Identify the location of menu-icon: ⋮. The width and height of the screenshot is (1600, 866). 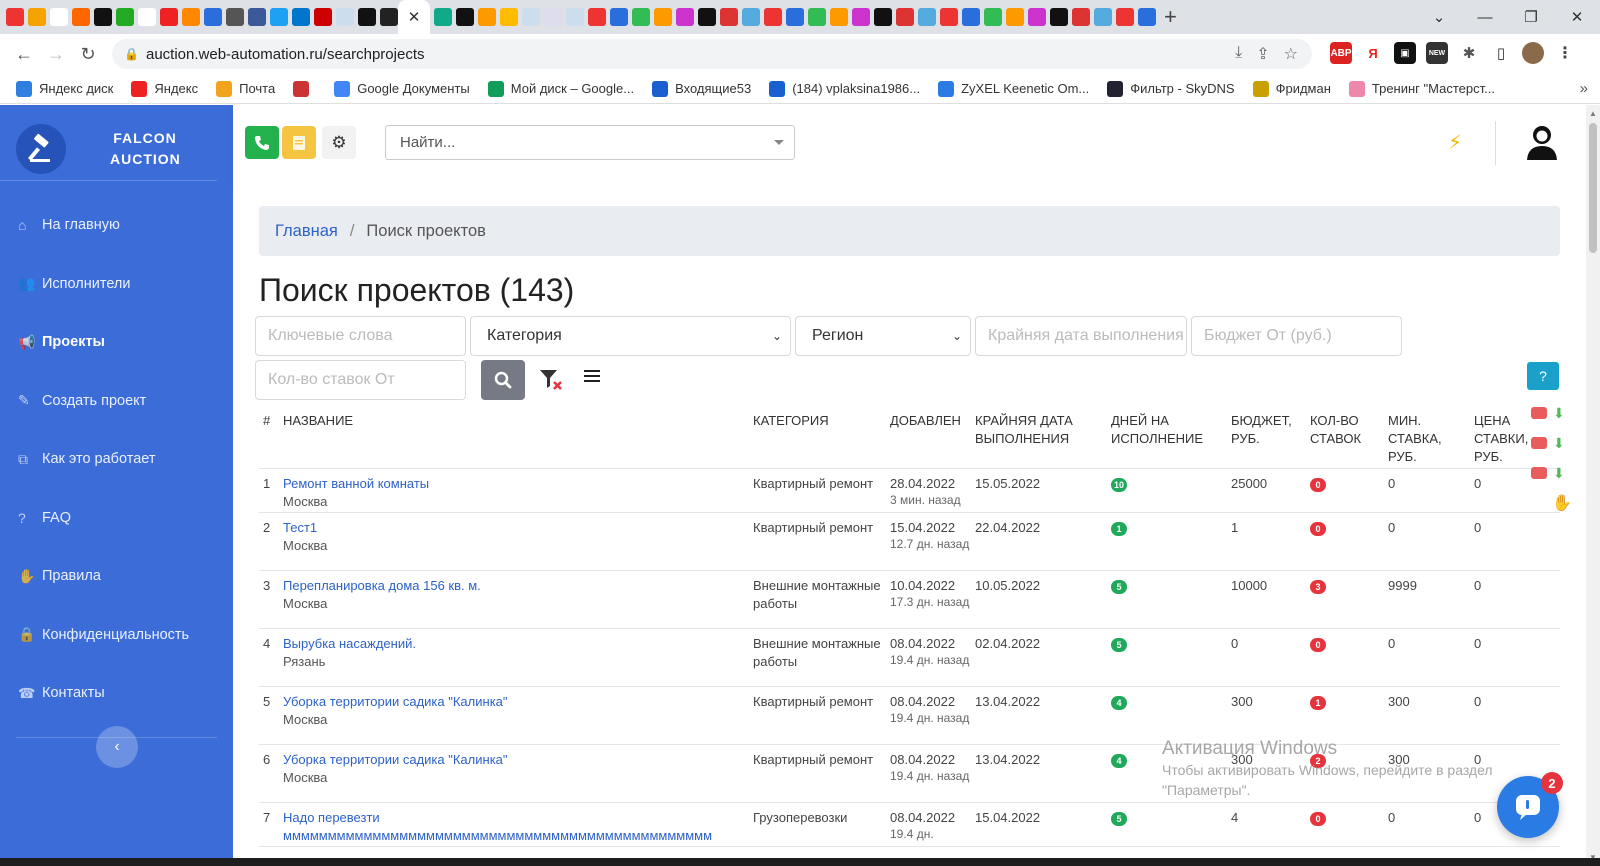
(1565, 53).